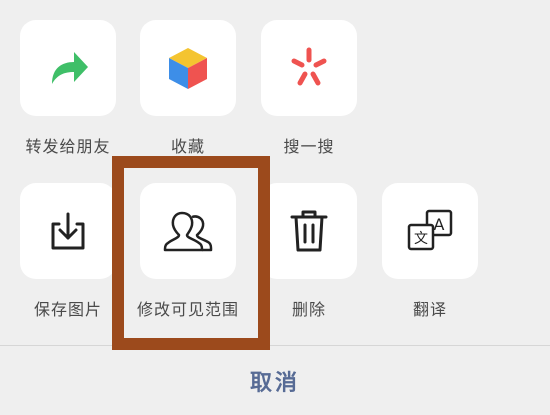 This screenshot has width=550, height=415. I want to click on favorite-cube-icon, so click(188, 68).